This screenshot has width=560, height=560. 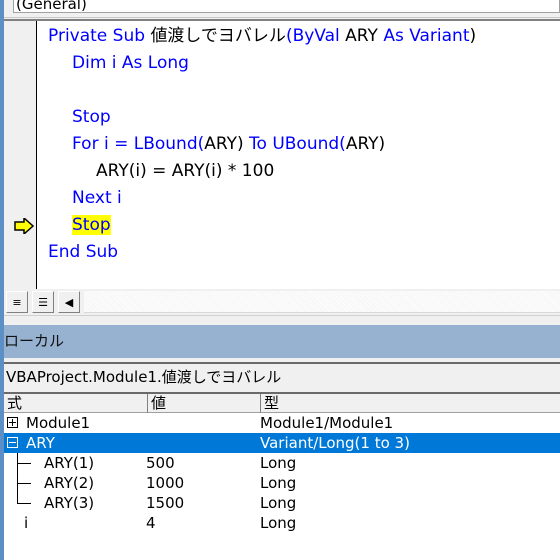 I want to click on locals-row: ARY(3) 1500 Long, so click(x=282, y=503).